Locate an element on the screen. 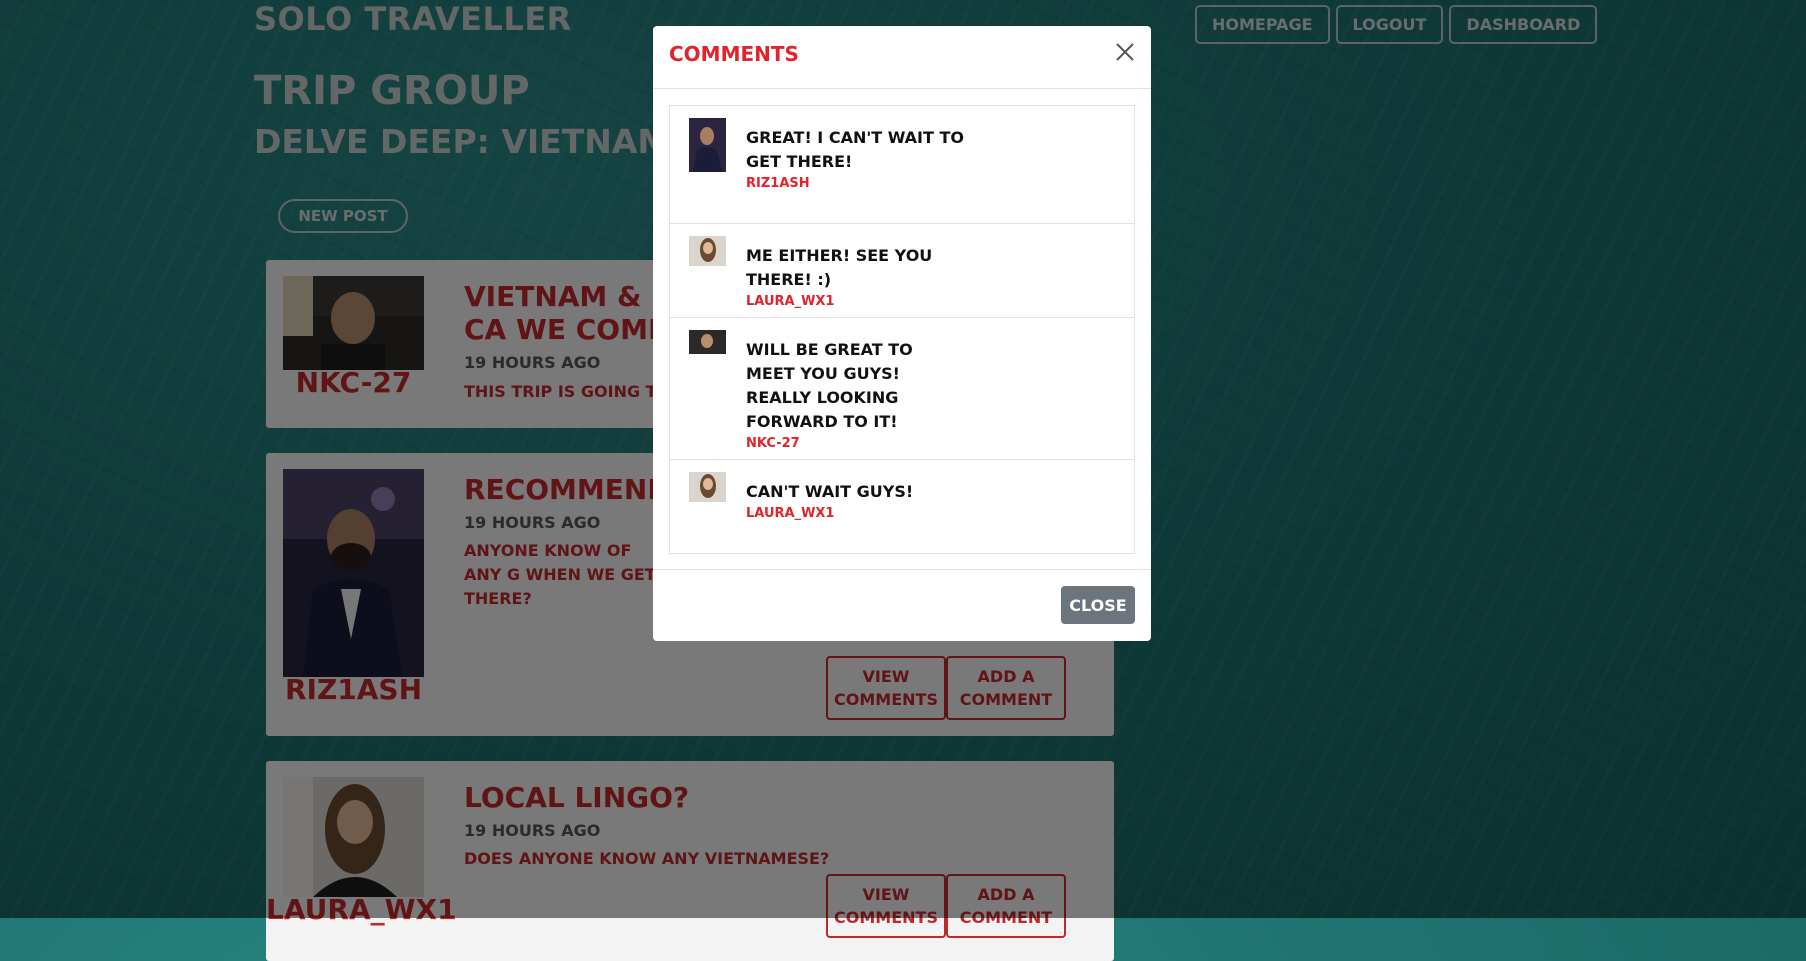 The width and height of the screenshot is (1806, 961). comment-text: CAN'T WAIT GUYS! is located at coordinates (830, 491).